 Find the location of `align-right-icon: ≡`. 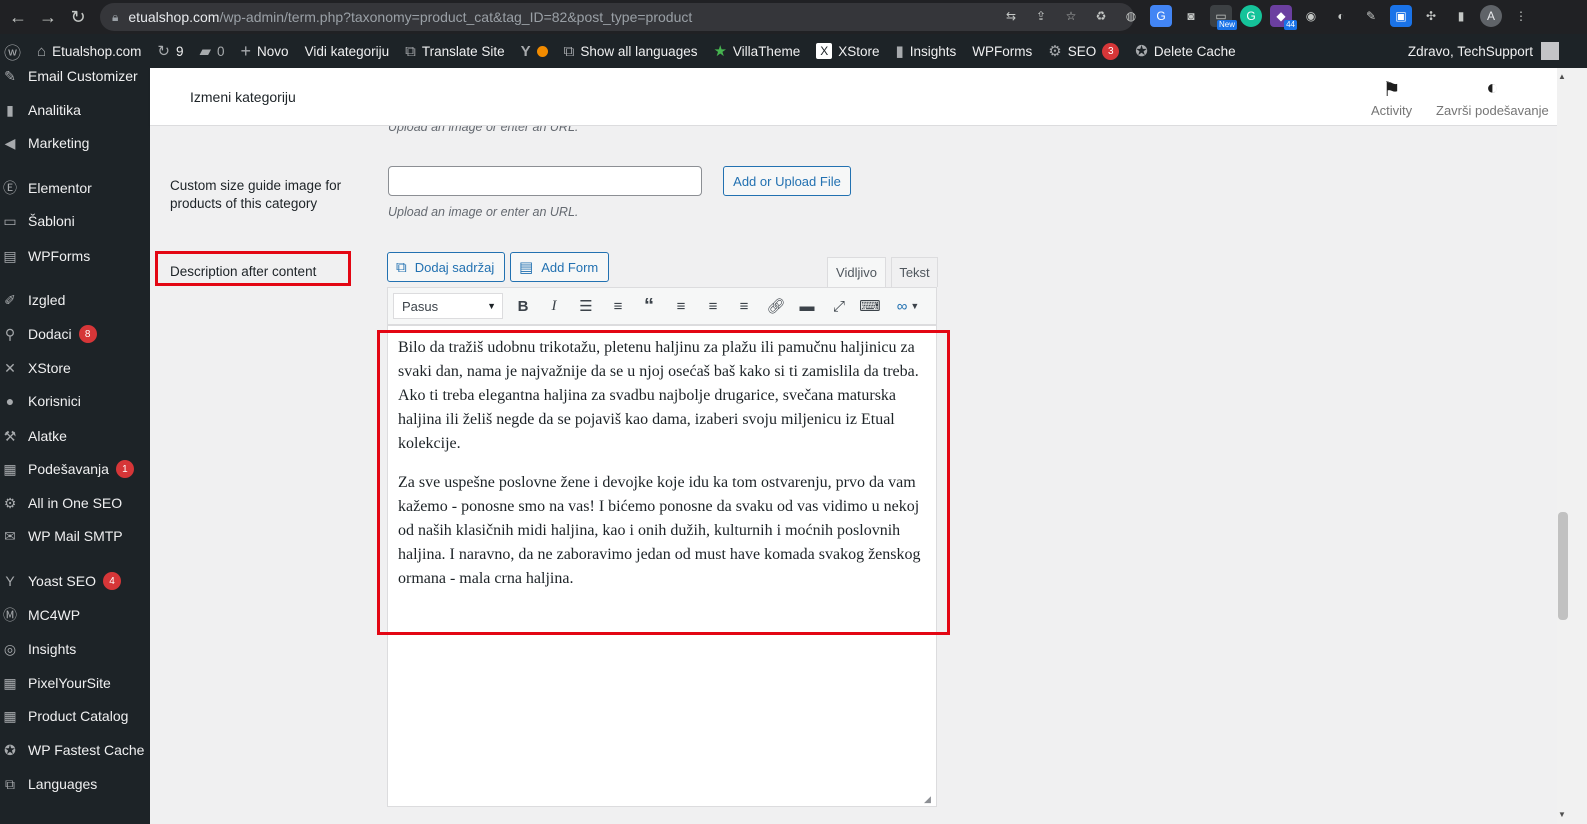

align-right-icon: ≡ is located at coordinates (744, 306).